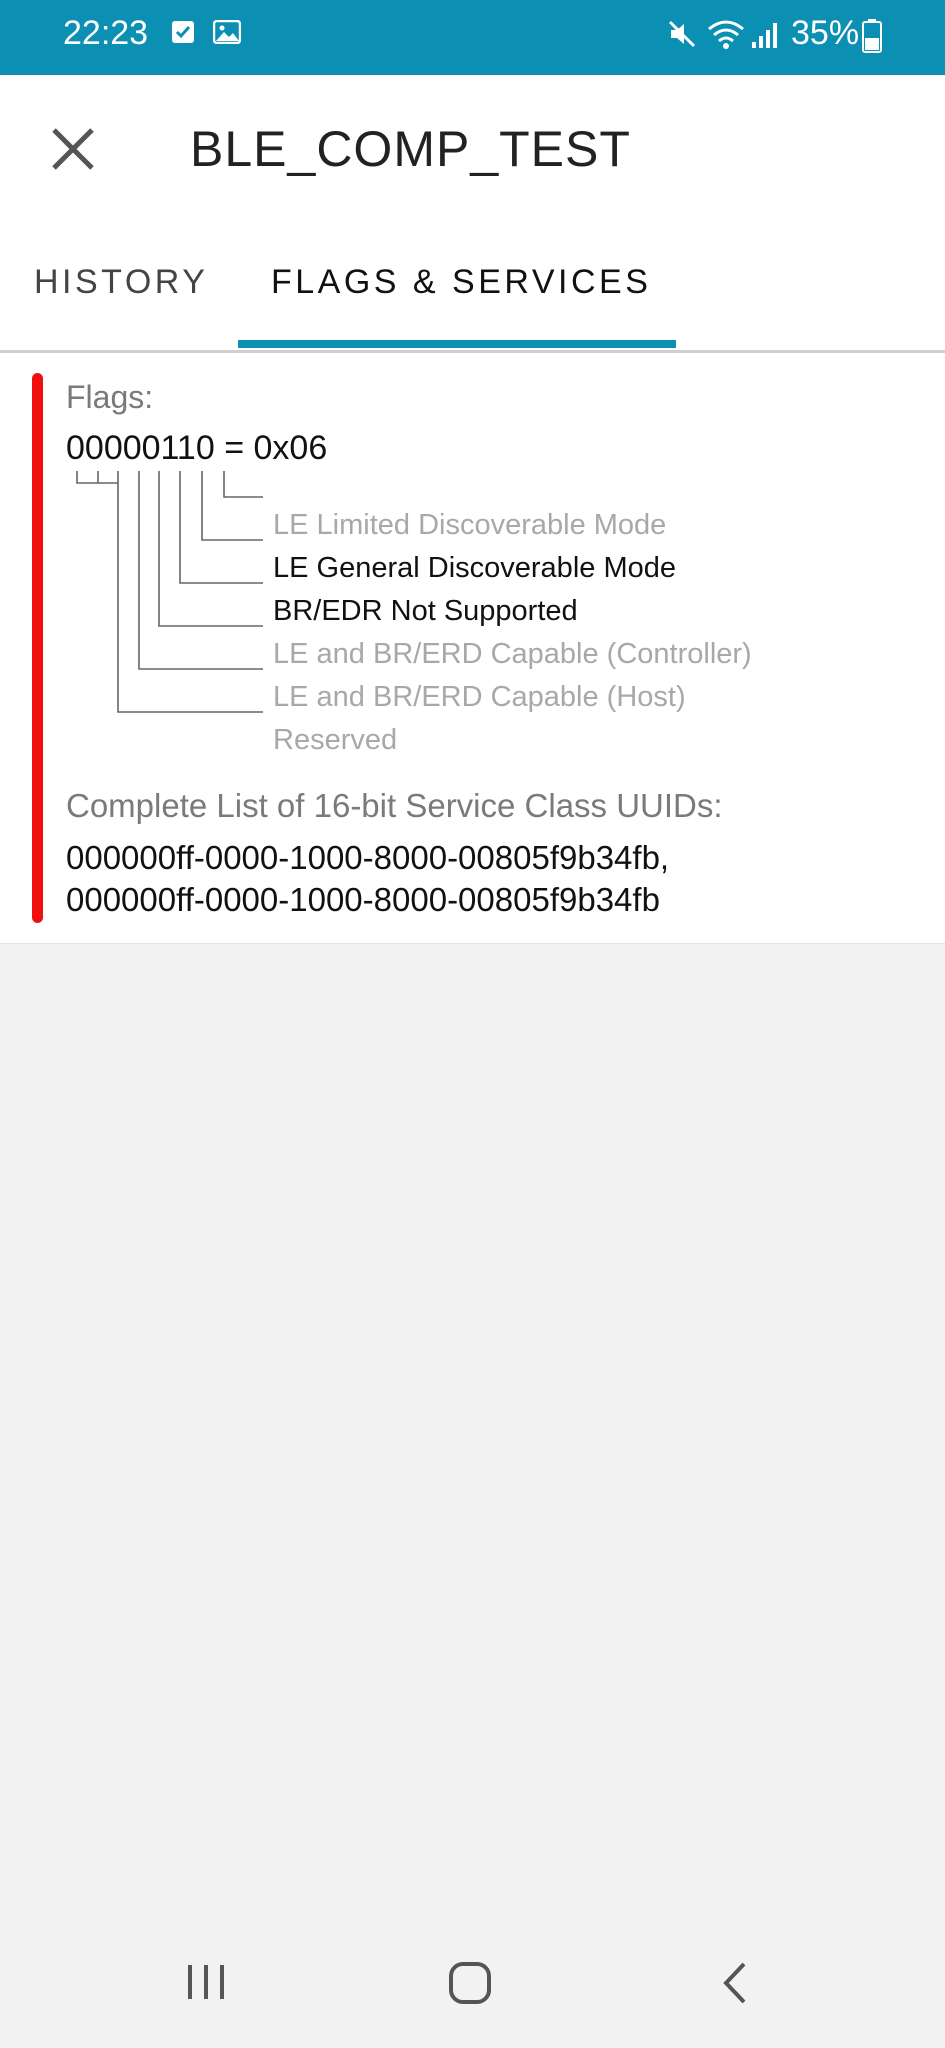 Image resolution: width=945 pixels, height=2048 pixels. I want to click on image-notification-icon, so click(227, 32).